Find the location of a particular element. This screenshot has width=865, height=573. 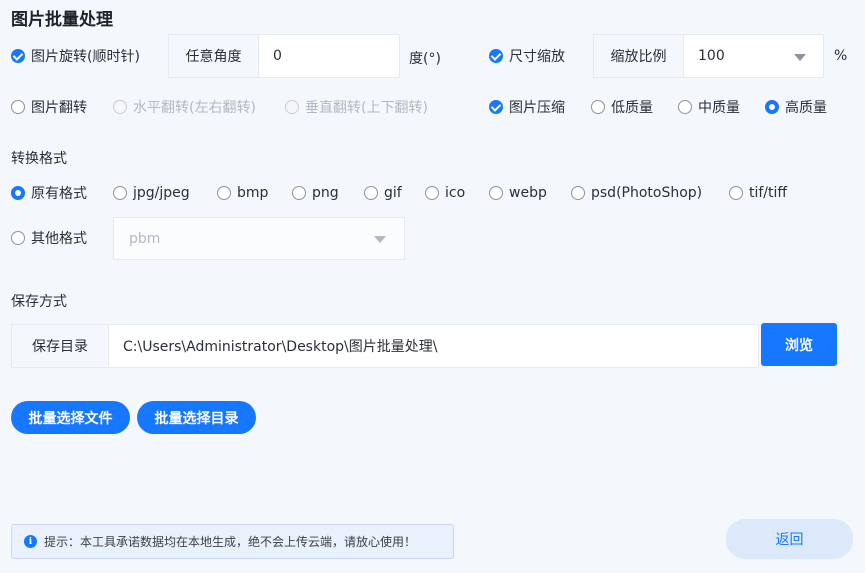

resize-checkbox: 尺寸缩放 is located at coordinates (527, 56).